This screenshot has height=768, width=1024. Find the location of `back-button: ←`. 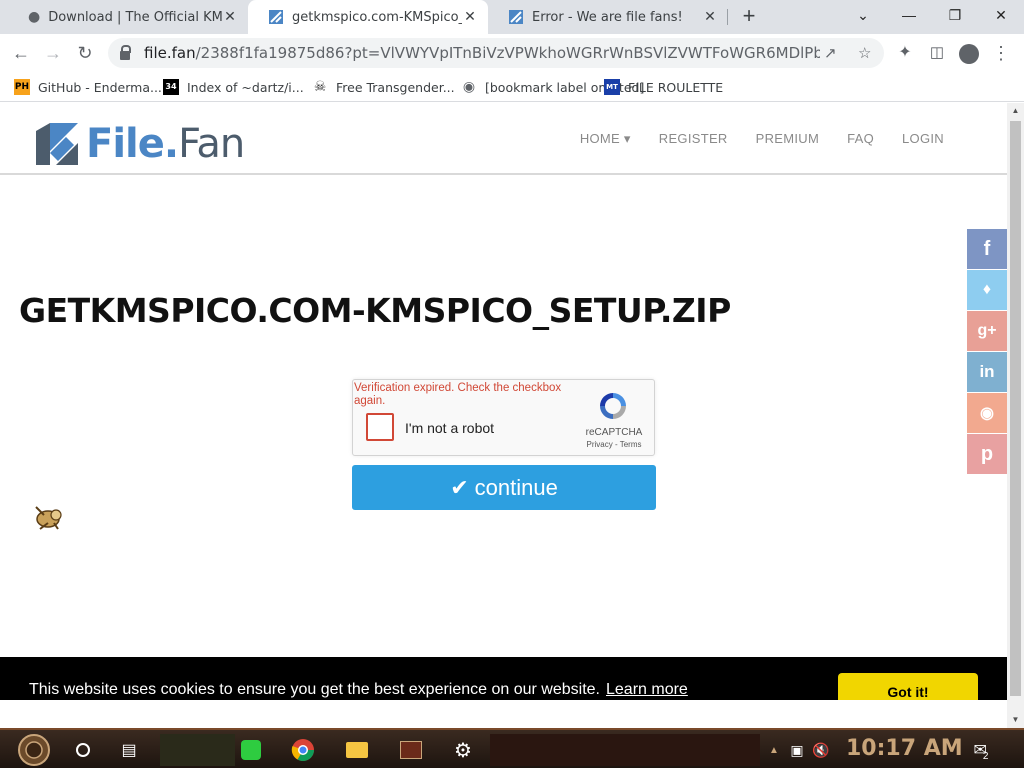

back-button: ← is located at coordinates (21, 53).